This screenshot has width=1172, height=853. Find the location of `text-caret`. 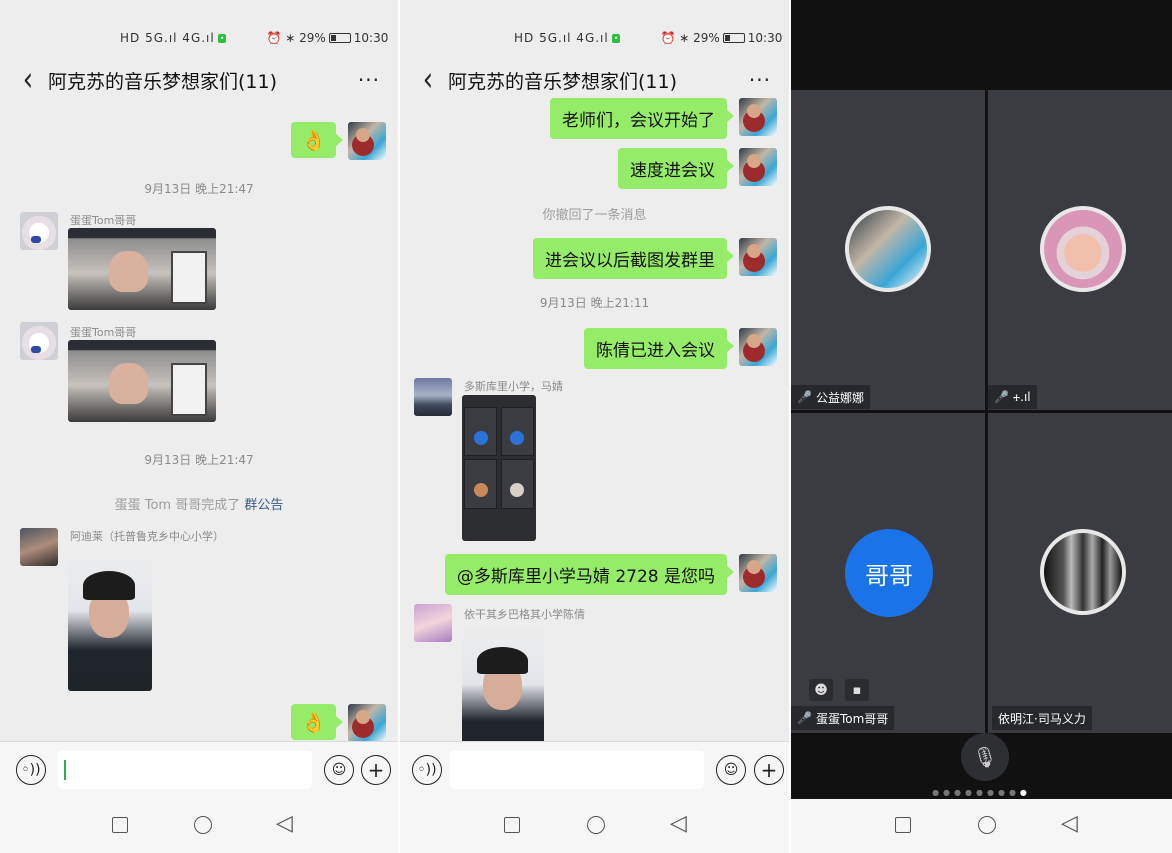

text-caret is located at coordinates (65, 770).